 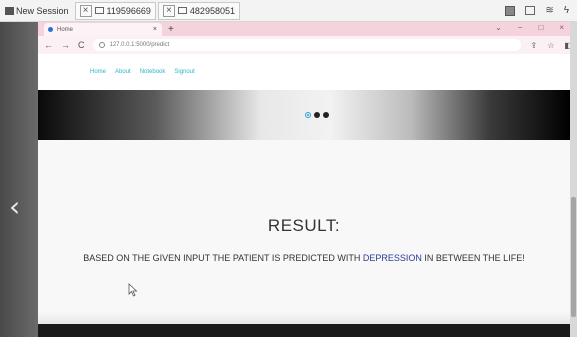 What do you see at coordinates (304, 72) in the screenshot?
I see `site-nav: Home About Notebook Signout` at bounding box center [304, 72].